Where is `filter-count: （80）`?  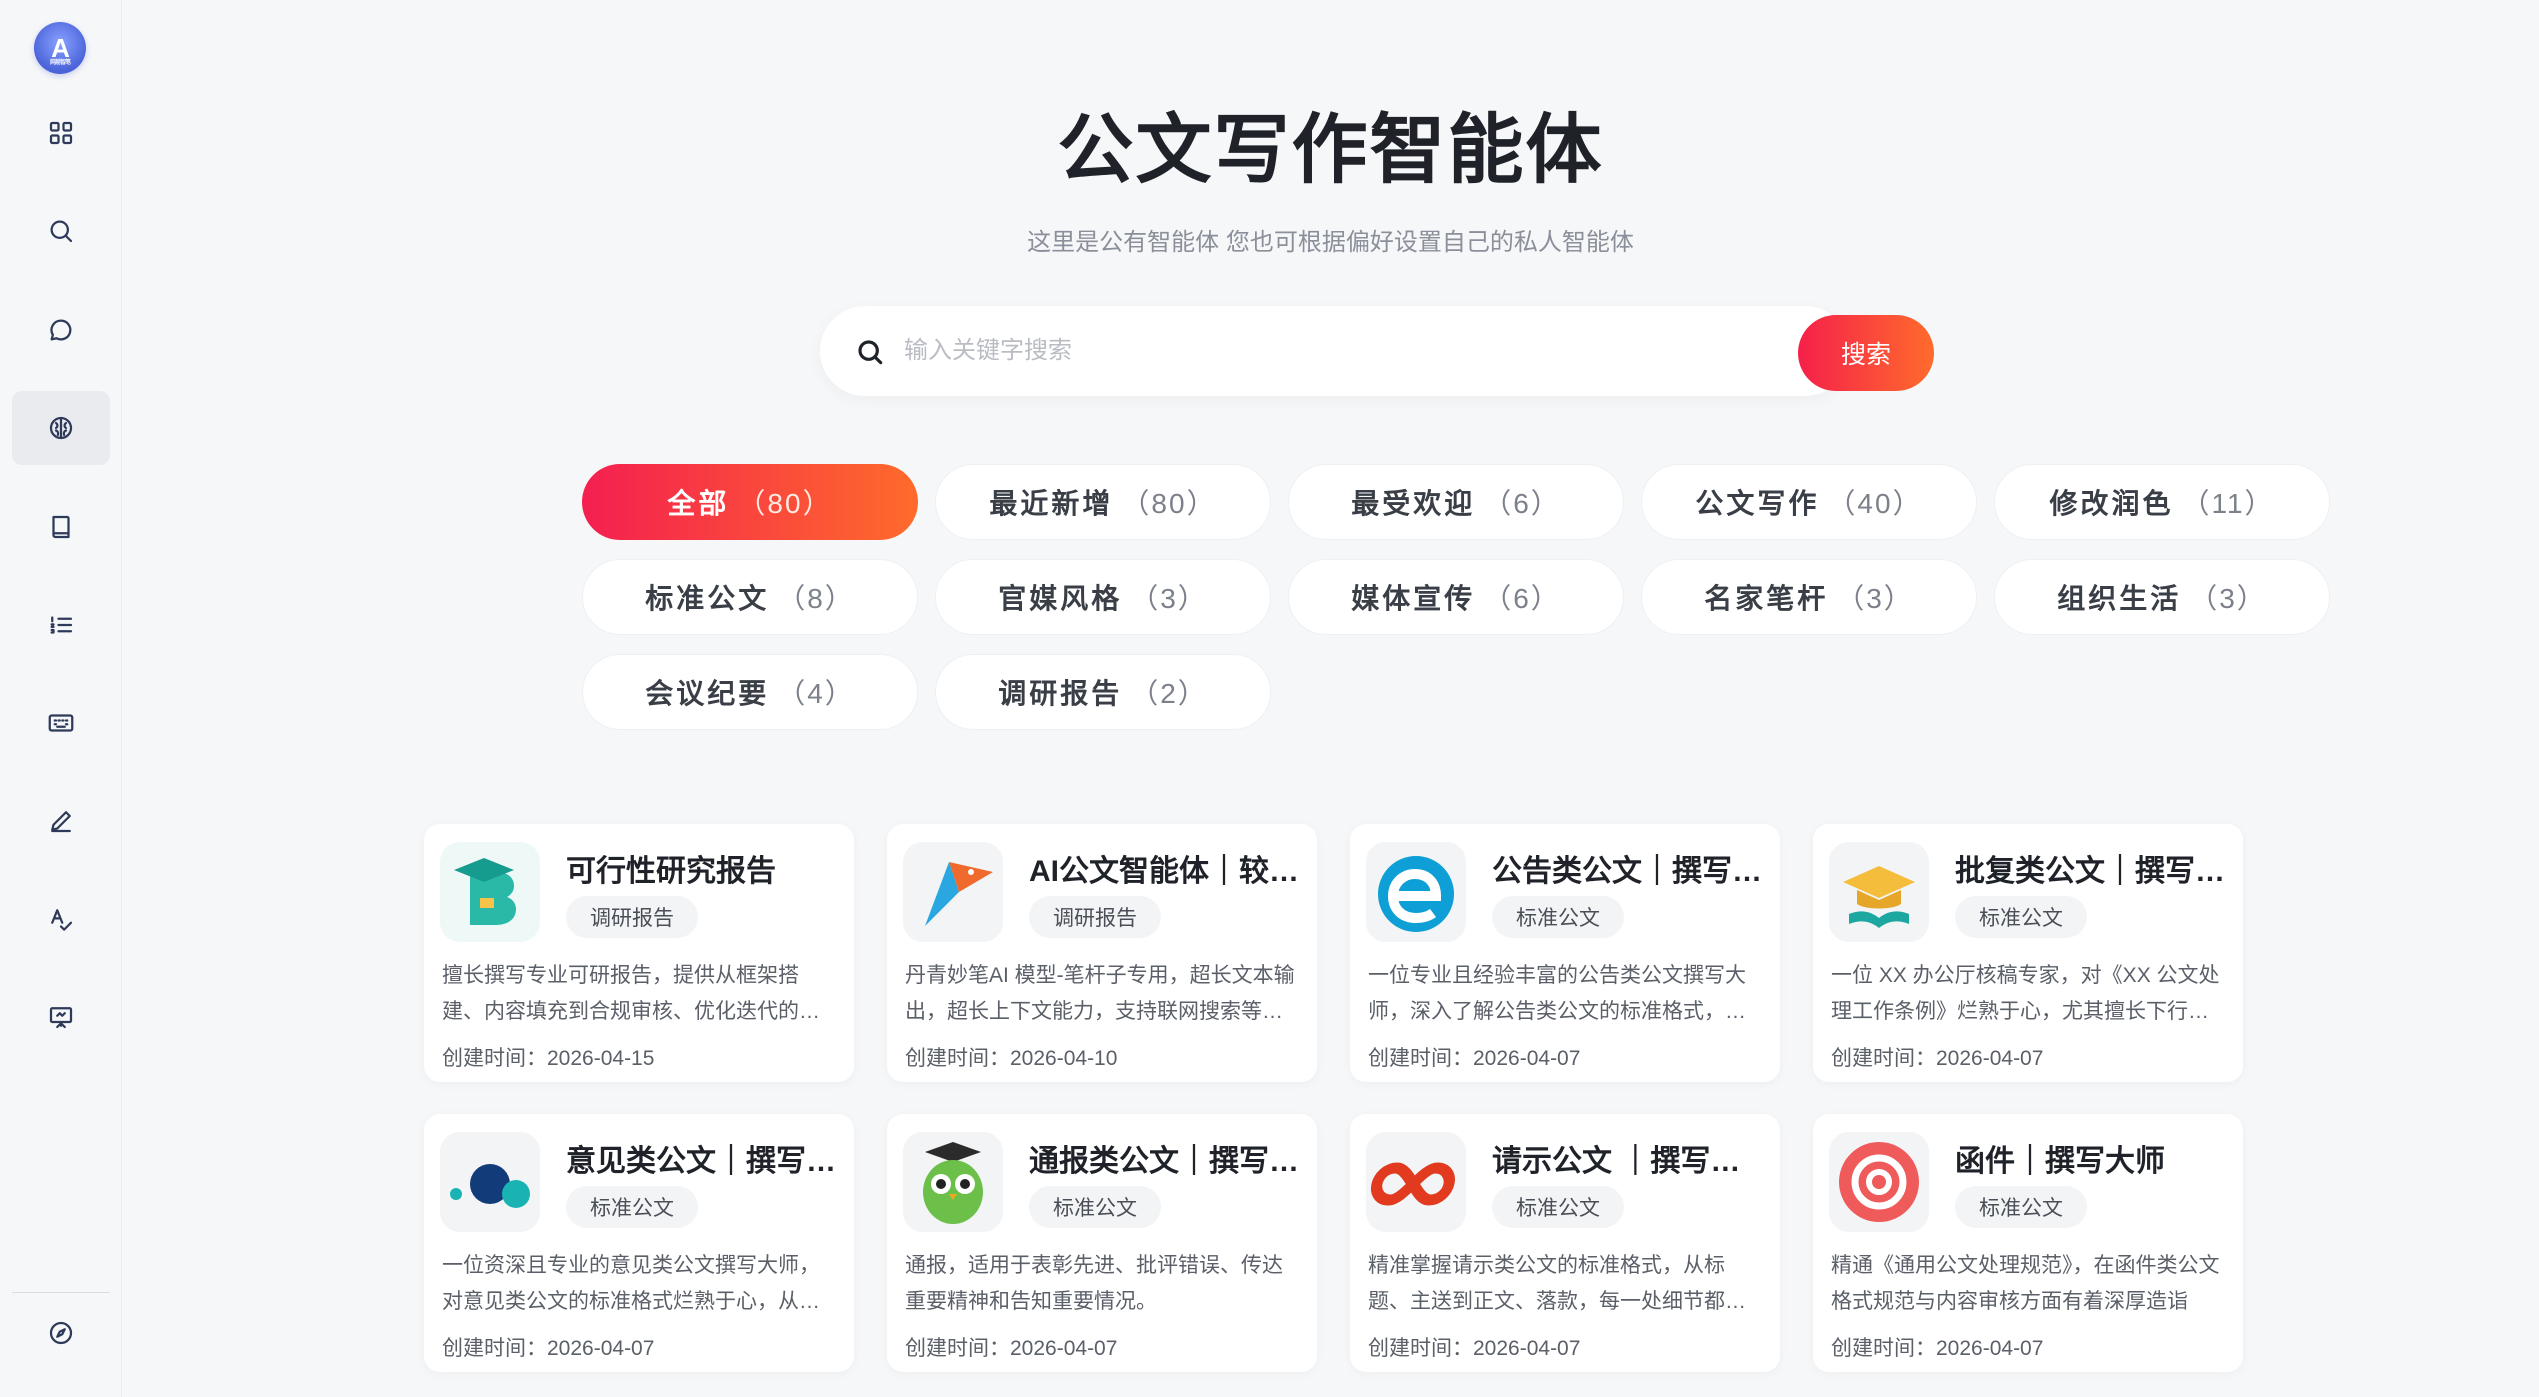
filter-count: （80） is located at coordinates (1169, 503).